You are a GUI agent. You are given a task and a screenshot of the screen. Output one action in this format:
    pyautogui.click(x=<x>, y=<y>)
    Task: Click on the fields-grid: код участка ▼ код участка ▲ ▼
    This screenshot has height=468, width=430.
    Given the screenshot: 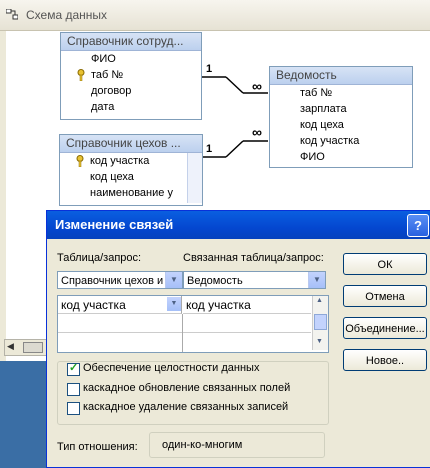 What is the action you would take?
    pyautogui.click(x=193, y=324)
    